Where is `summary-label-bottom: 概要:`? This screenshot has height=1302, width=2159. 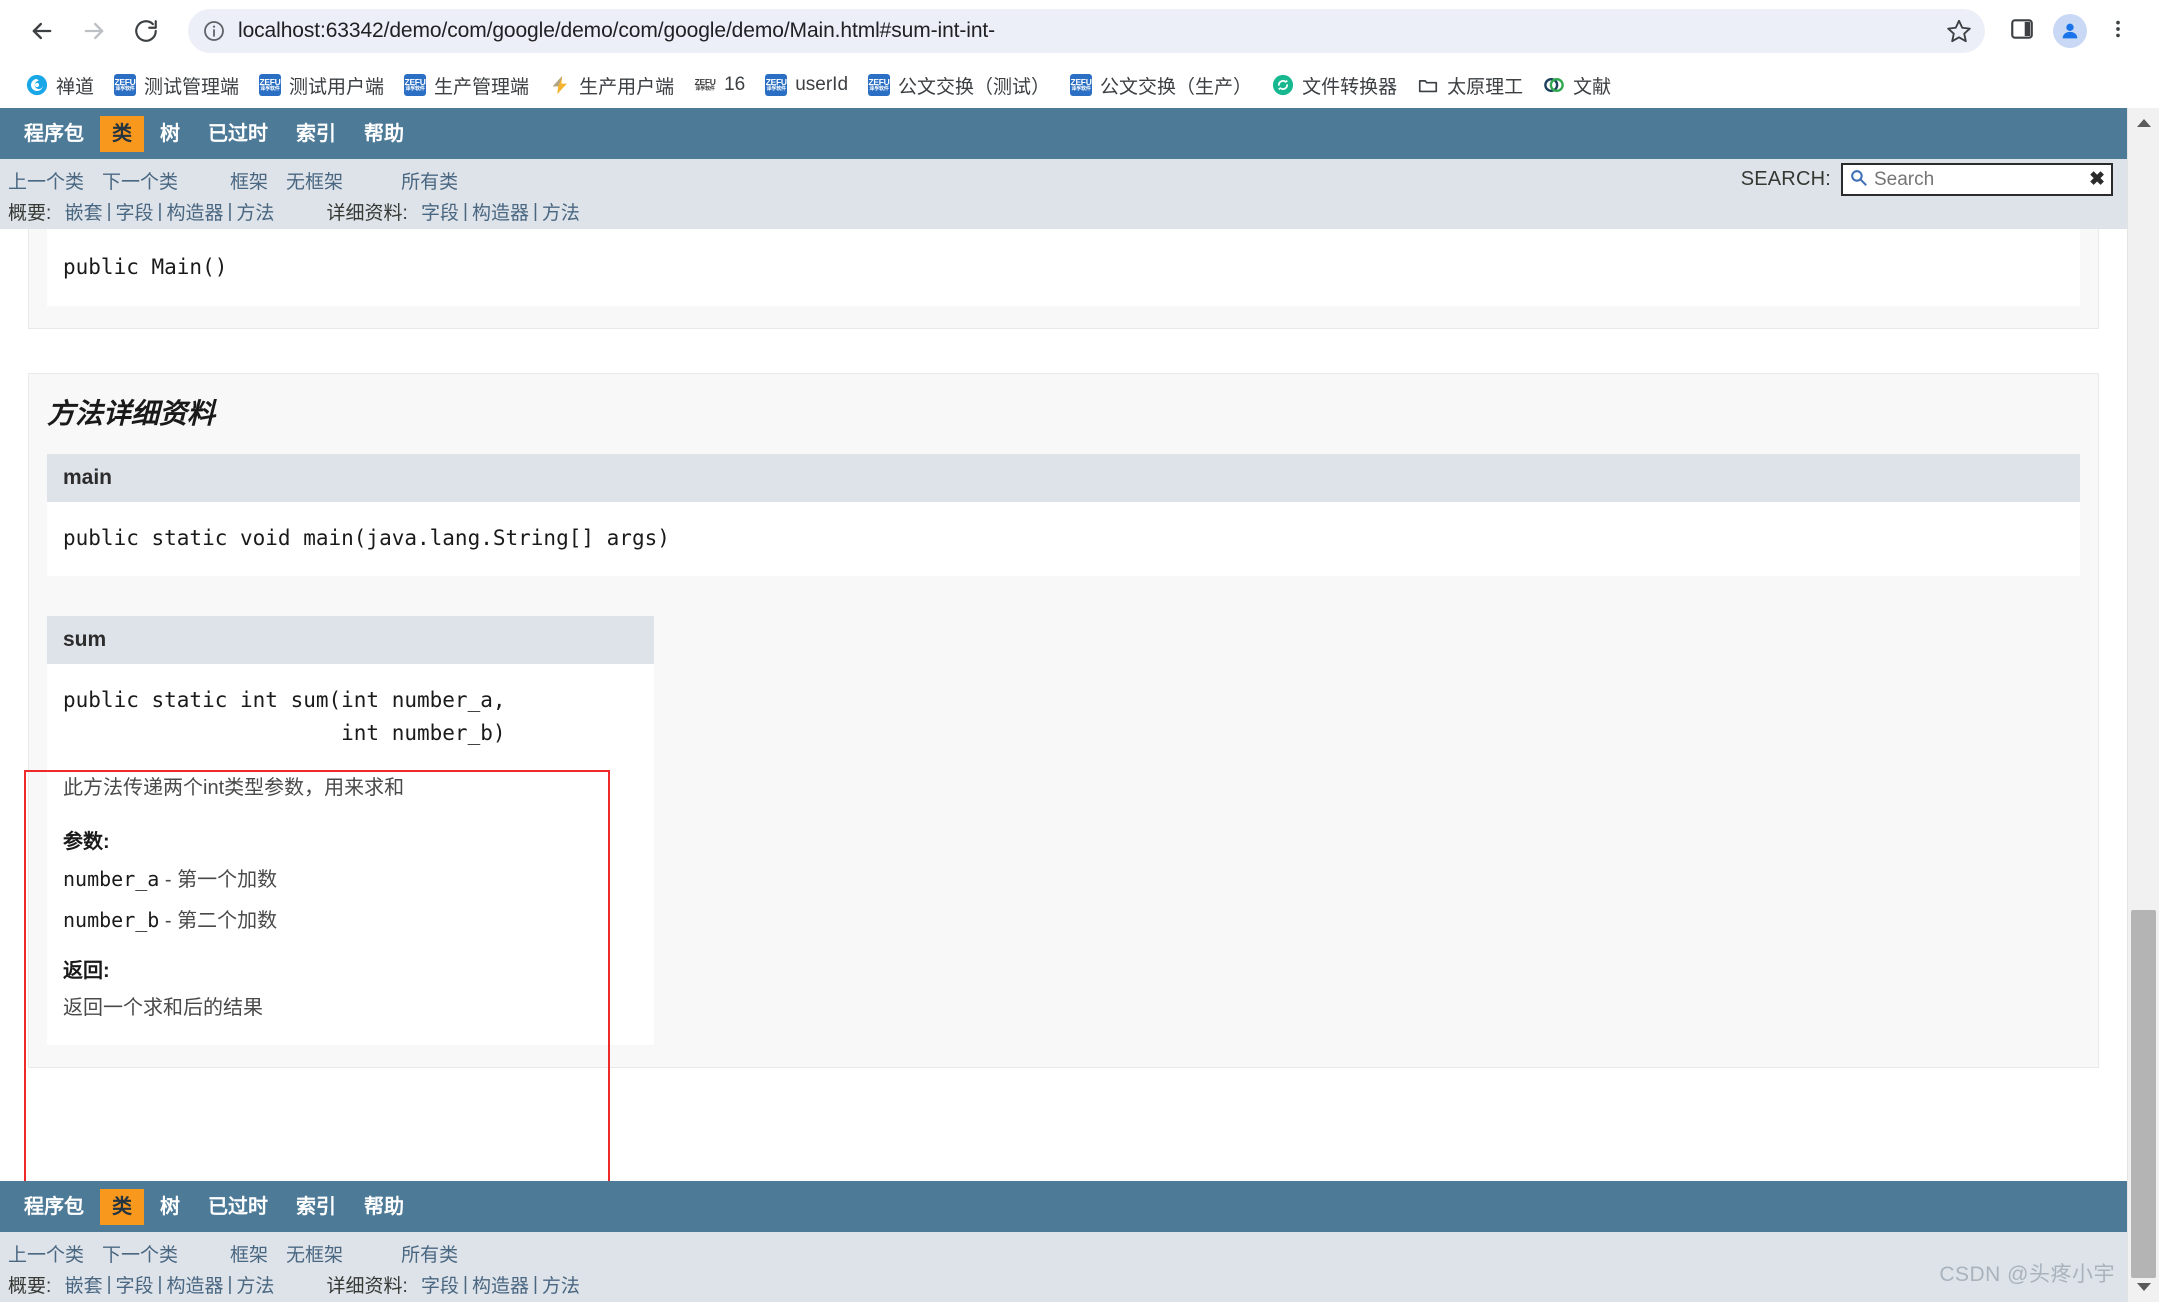
summary-label-bottom: 概要: is located at coordinates (30, 1286).